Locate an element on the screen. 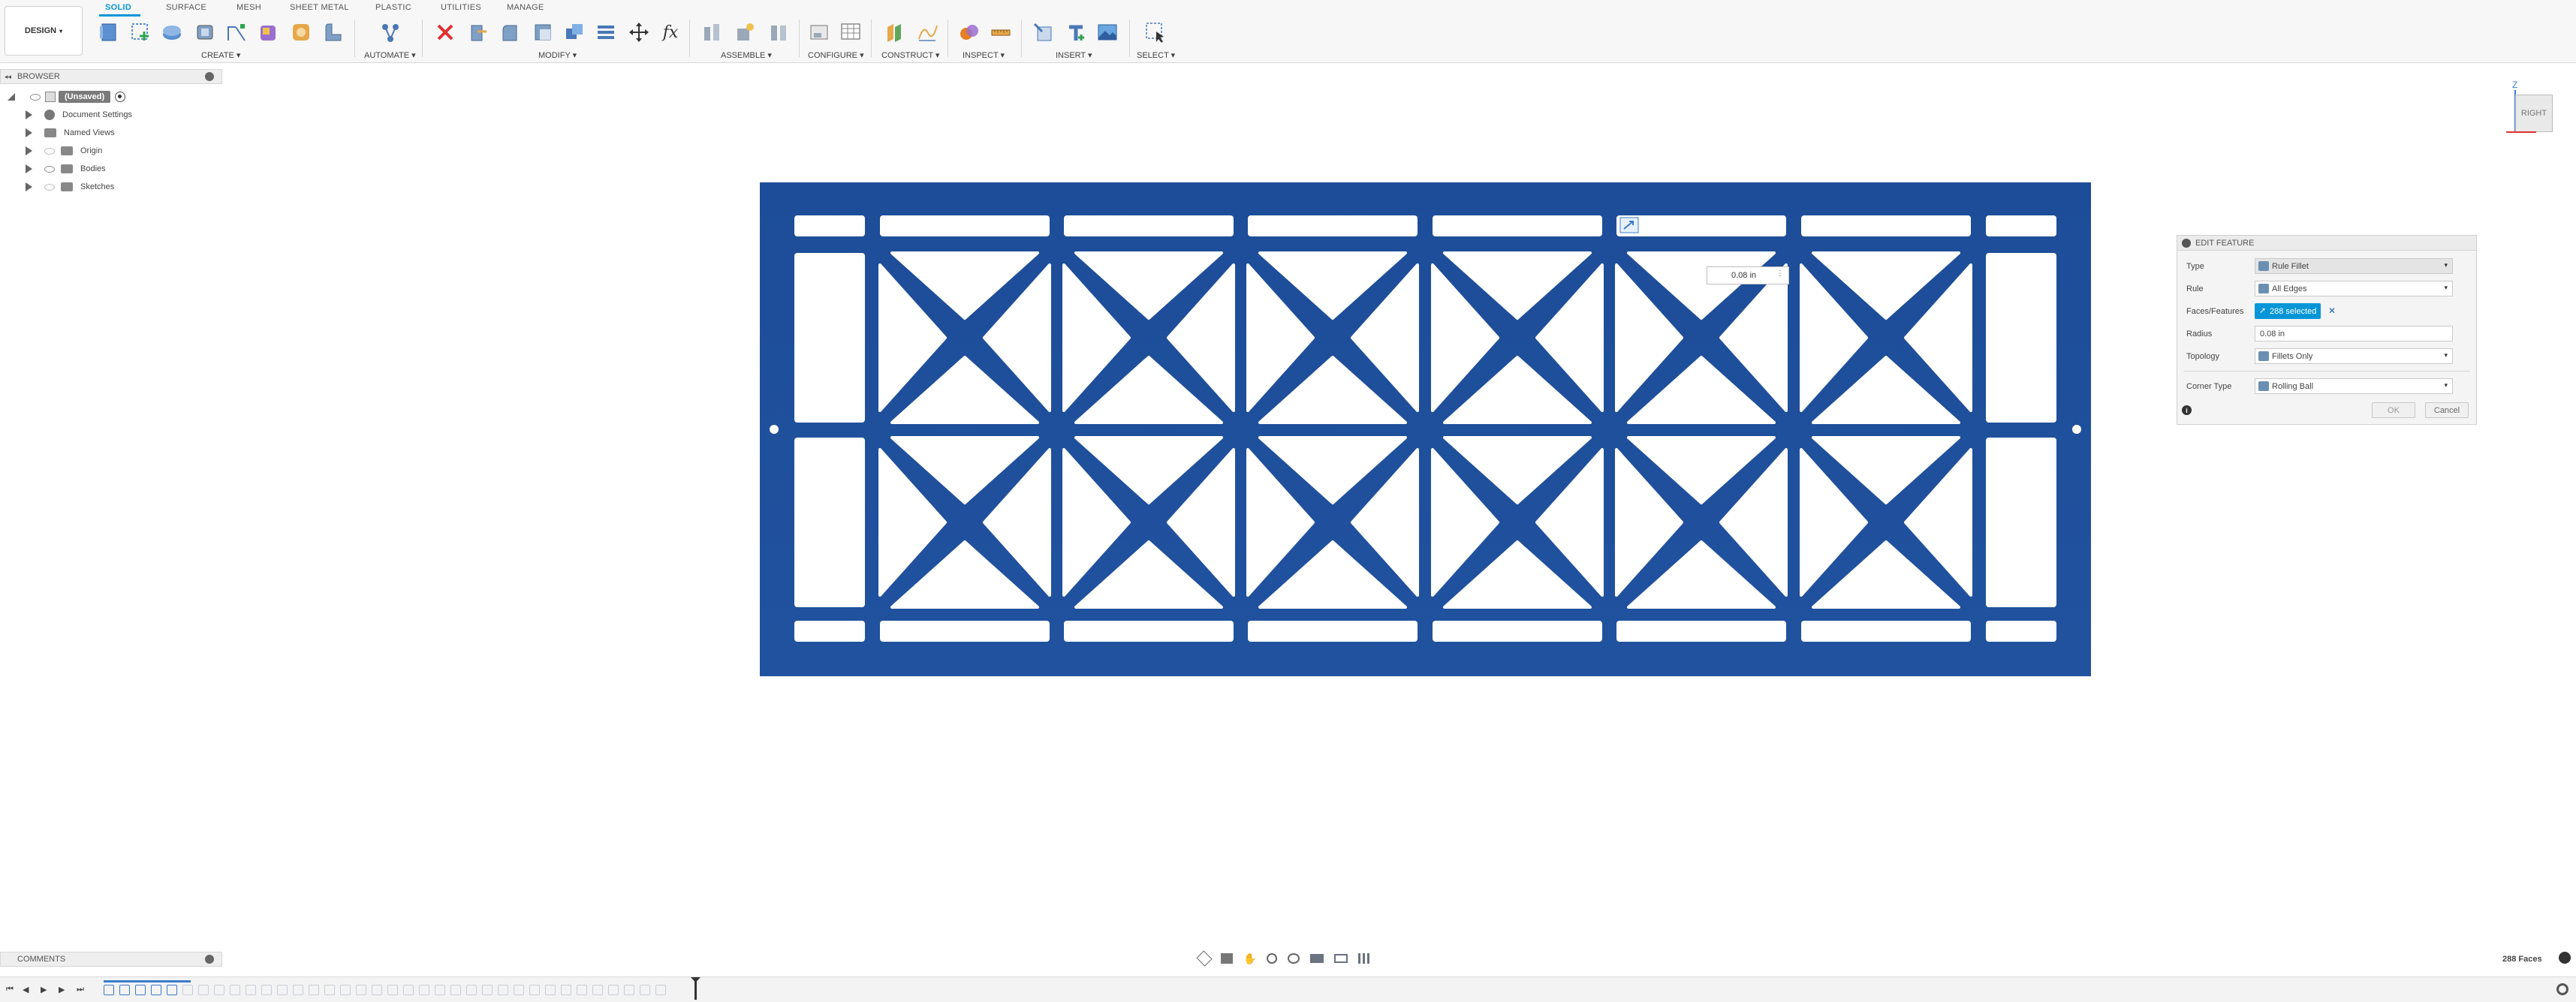  play-icon: ▶ is located at coordinates (44, 989).